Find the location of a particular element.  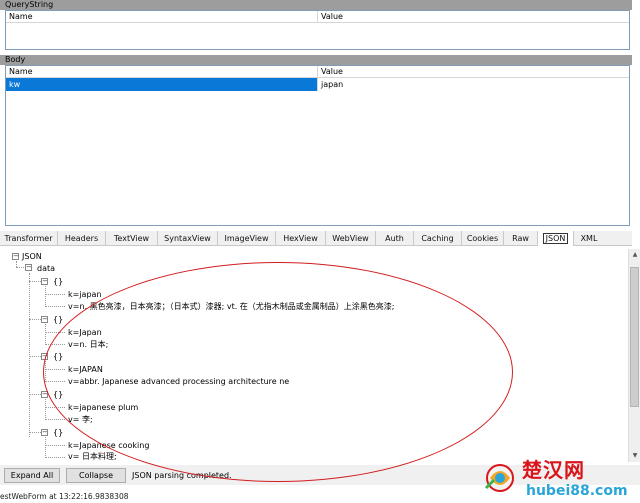

querystring-col-name: Name is located at coordinates (162, 16).